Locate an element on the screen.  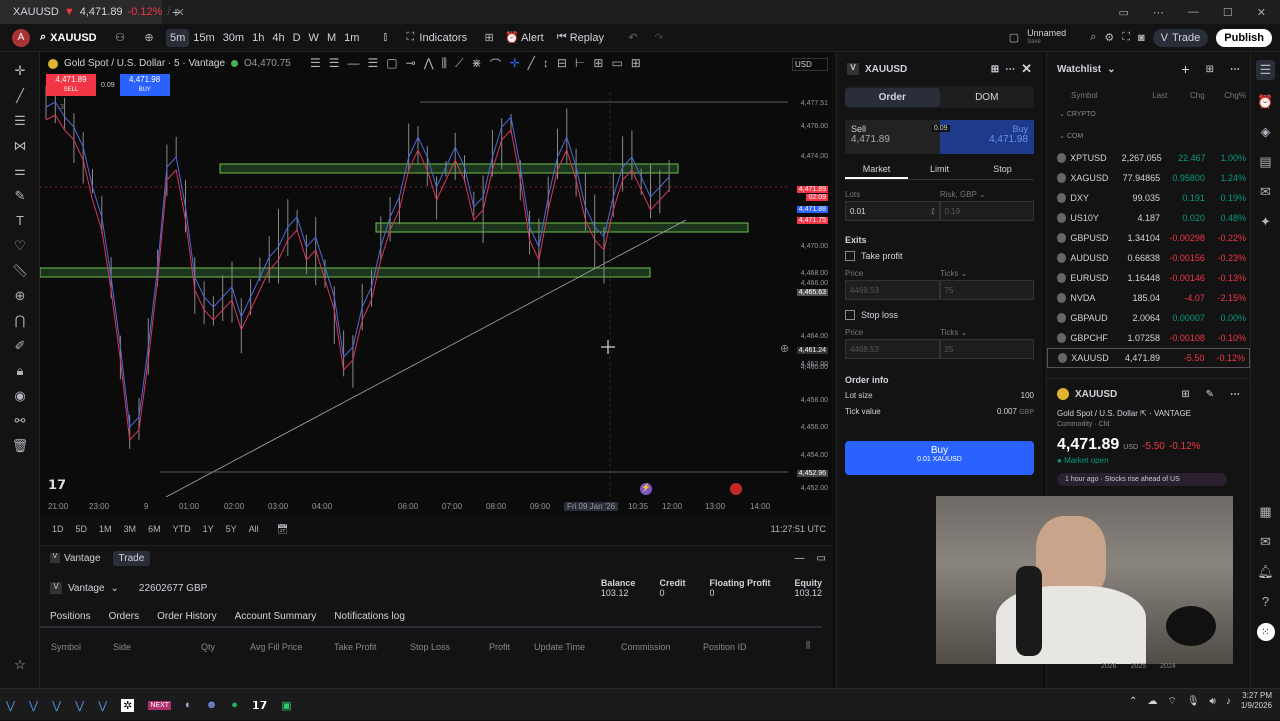
browser-tab: XAUUSD ▼ 4,471.89 -0.12% / ✕ is located at coordinates (81, 12).